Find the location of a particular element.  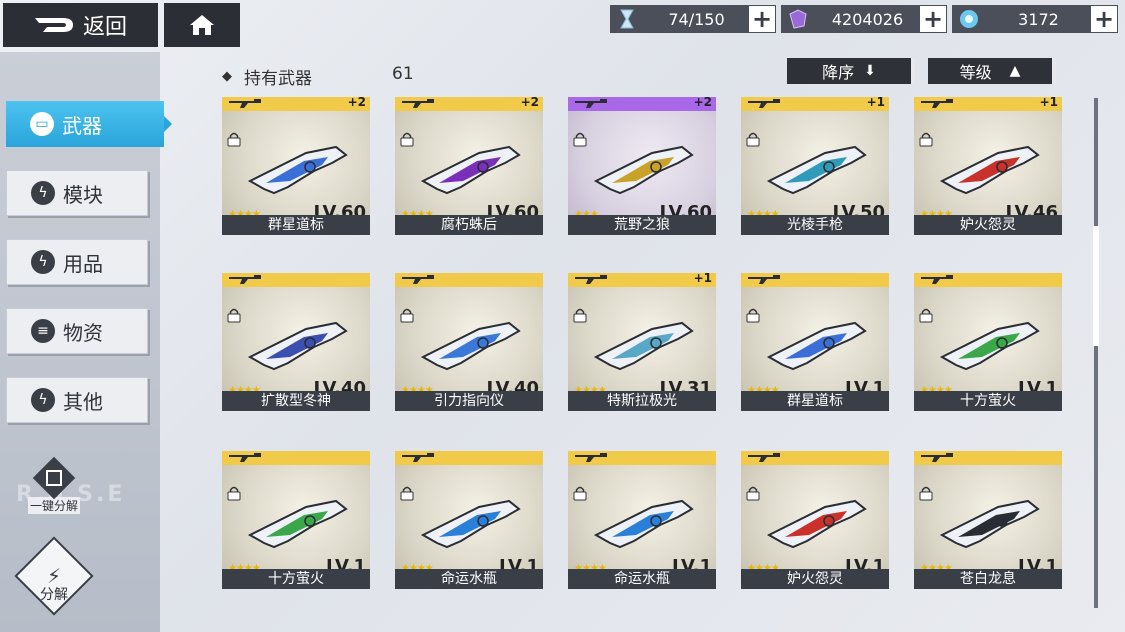

home-button is located at coordinates (202, 25).